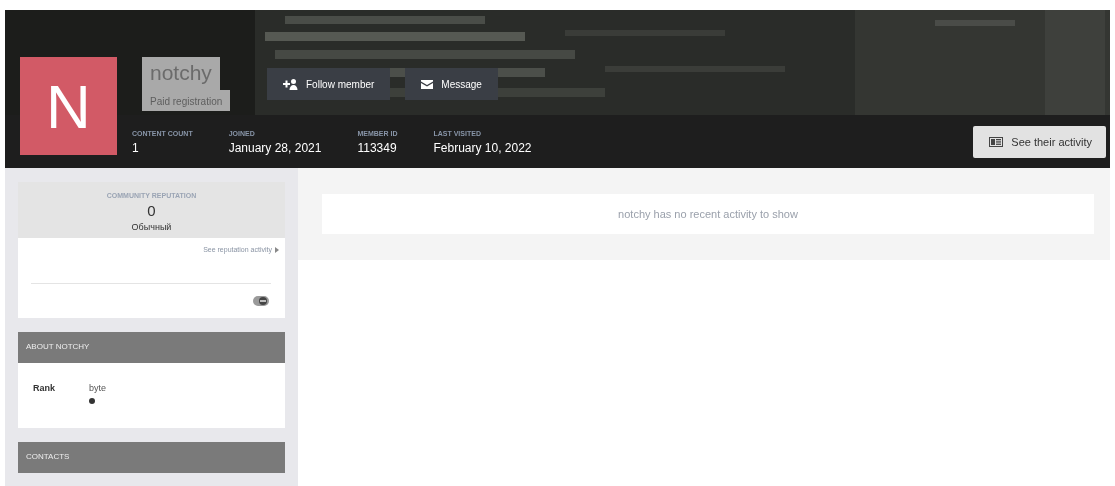 The width and height of the screenshot is (1115, 486). What do you see at coordinates (151, 210) in the screenshot?
I see `reputation-value: 0` at bounding box center [151, 210].